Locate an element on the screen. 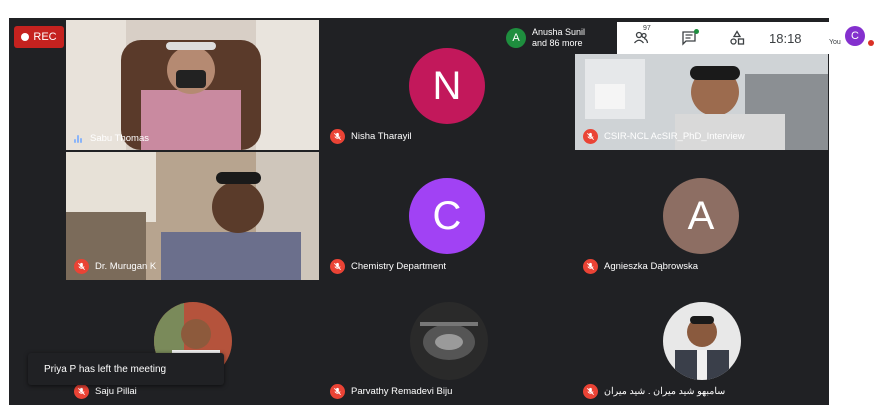 The height and width of the screenshot is (405, 875). participant-name: Sabu Thomas is located at coordinates (119, 138).